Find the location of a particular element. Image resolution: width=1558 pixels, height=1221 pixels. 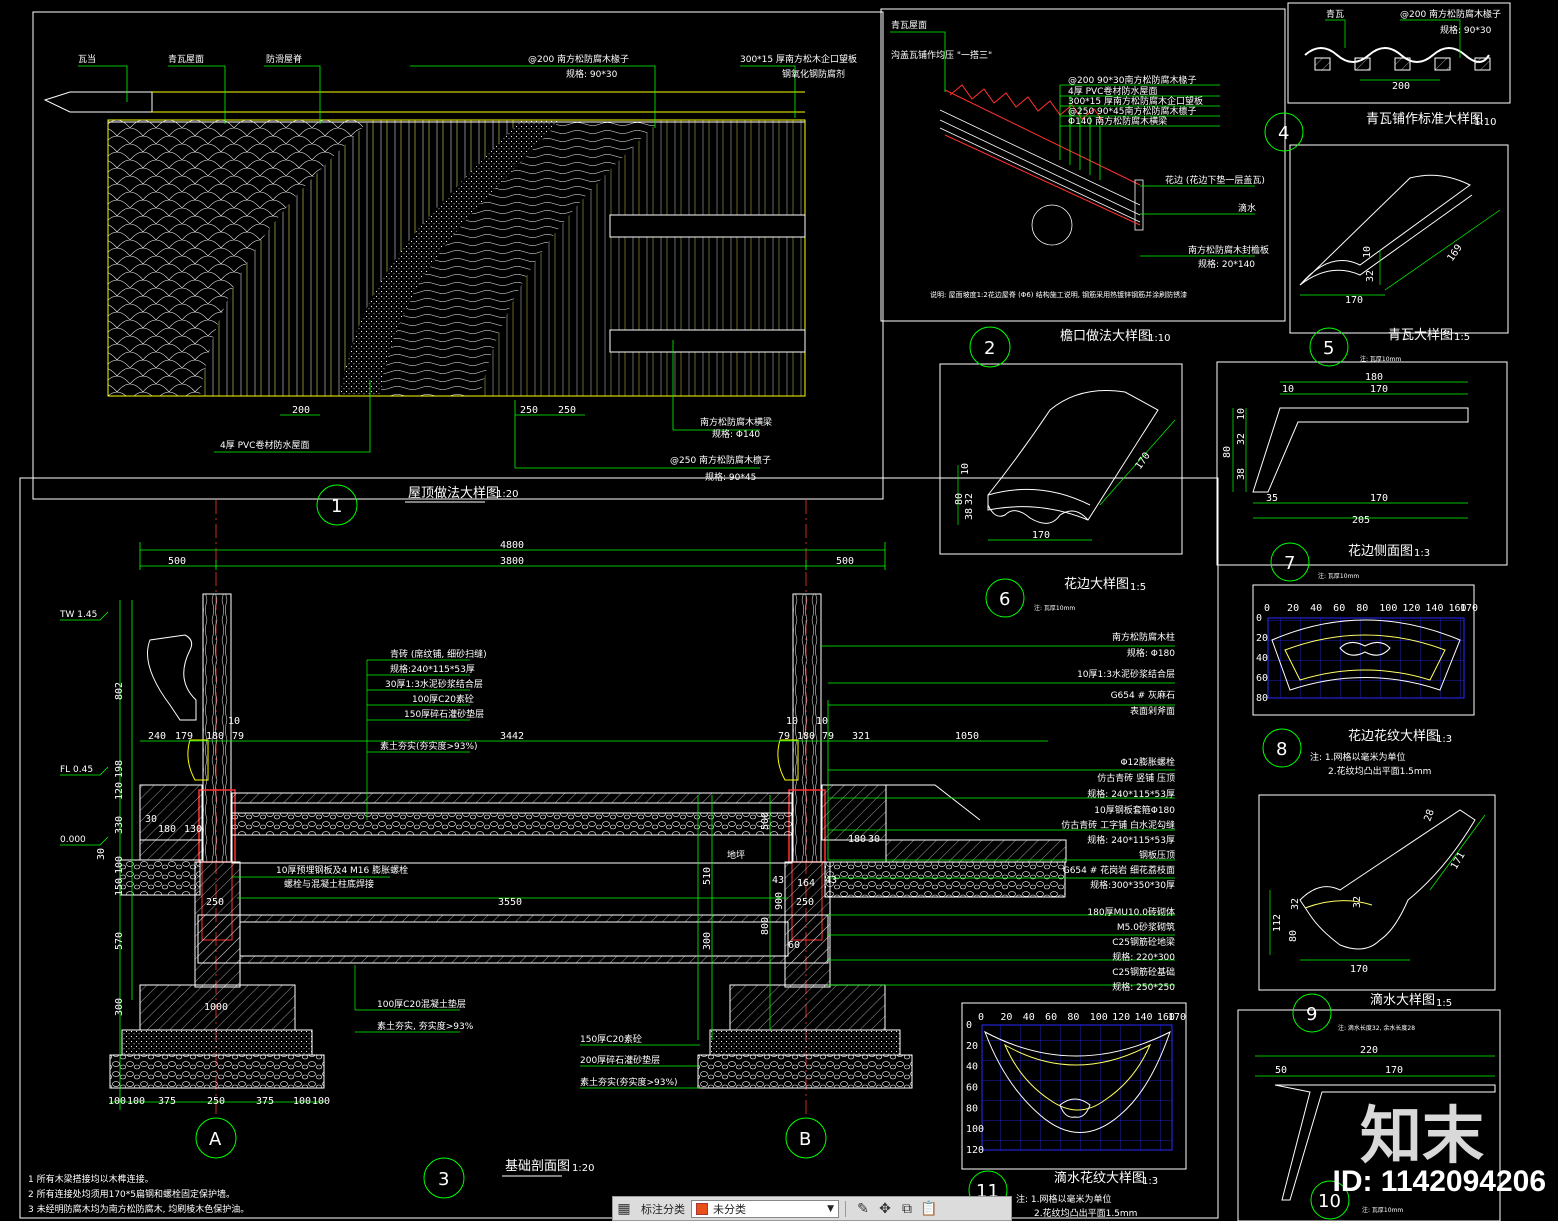

annotation-toolbar: ▦ 标注分类 未分类 ▼ ✎ ✥ ⧉ 📋 is located at coordinates (812, 1208).